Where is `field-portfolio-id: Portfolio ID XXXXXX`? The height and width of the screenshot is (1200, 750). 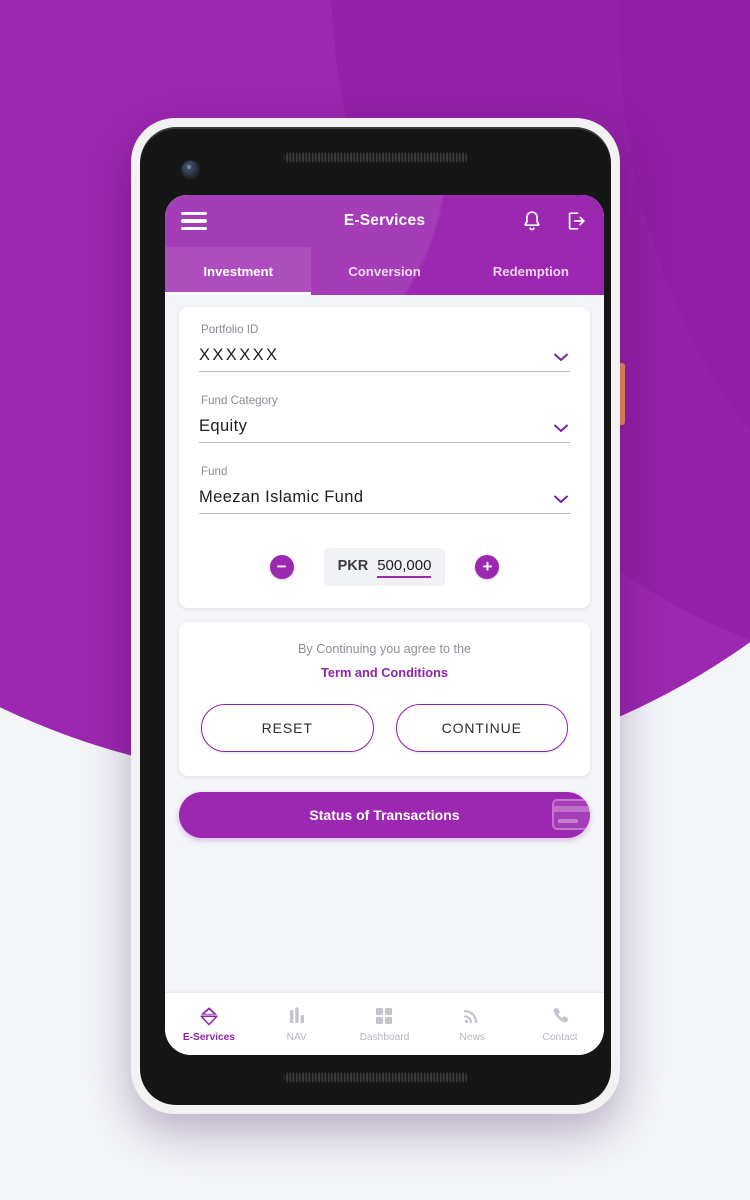 field-portfolio-id: Portfolio ID XXXXXX is located at coordinates (384, 347).